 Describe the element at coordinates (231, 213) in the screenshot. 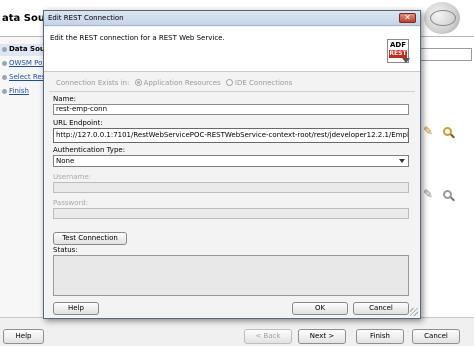

I see `password-field` at that location.